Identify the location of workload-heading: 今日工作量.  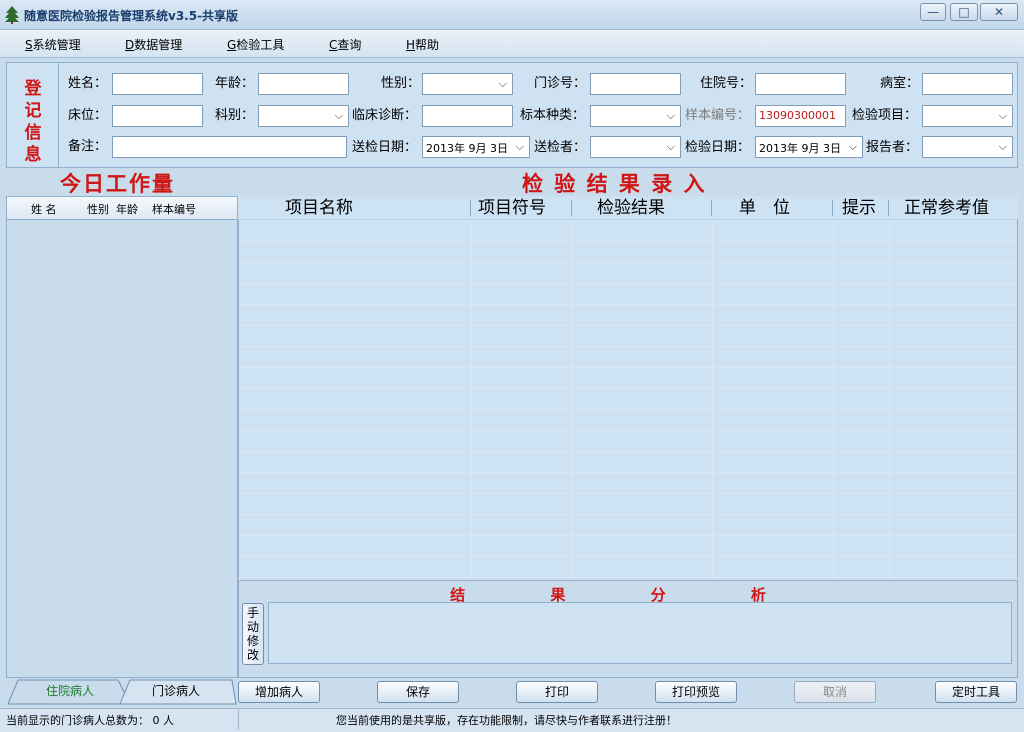
(117, 184).